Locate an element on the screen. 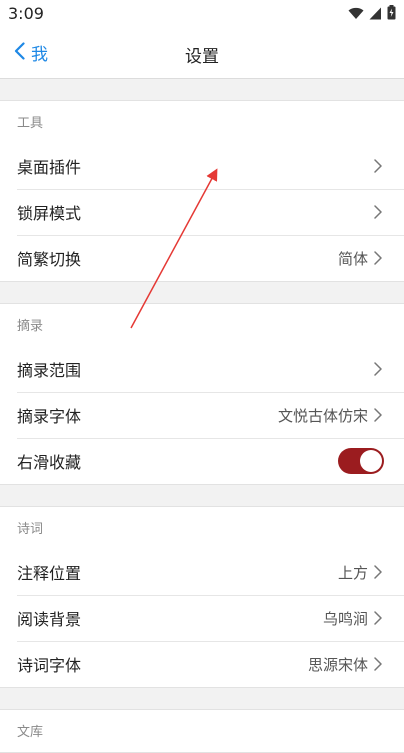 The width and height of the screenshot is (404, 753). status-icons is located at coordinates (372, 14).